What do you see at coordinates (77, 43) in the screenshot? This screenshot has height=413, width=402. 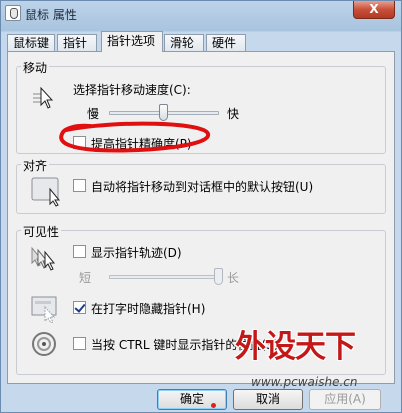 I see `tab-pointers: 指针` at bounding box center [77, 43].